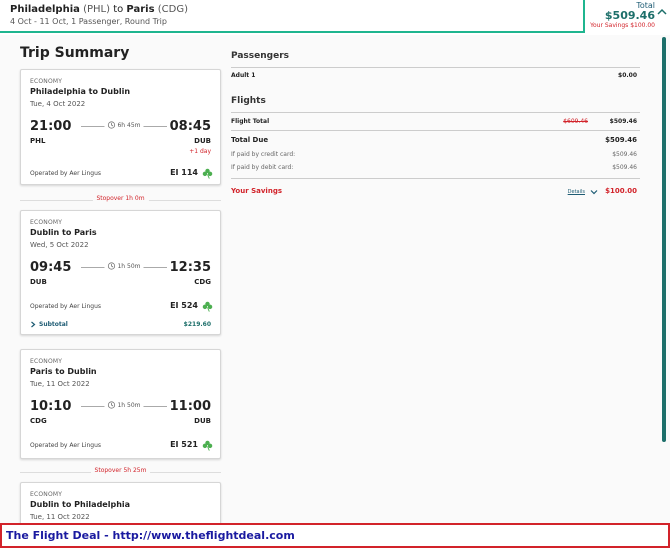  I want to click on debit-card-label: If paid by debit card:, so click(262, 167).